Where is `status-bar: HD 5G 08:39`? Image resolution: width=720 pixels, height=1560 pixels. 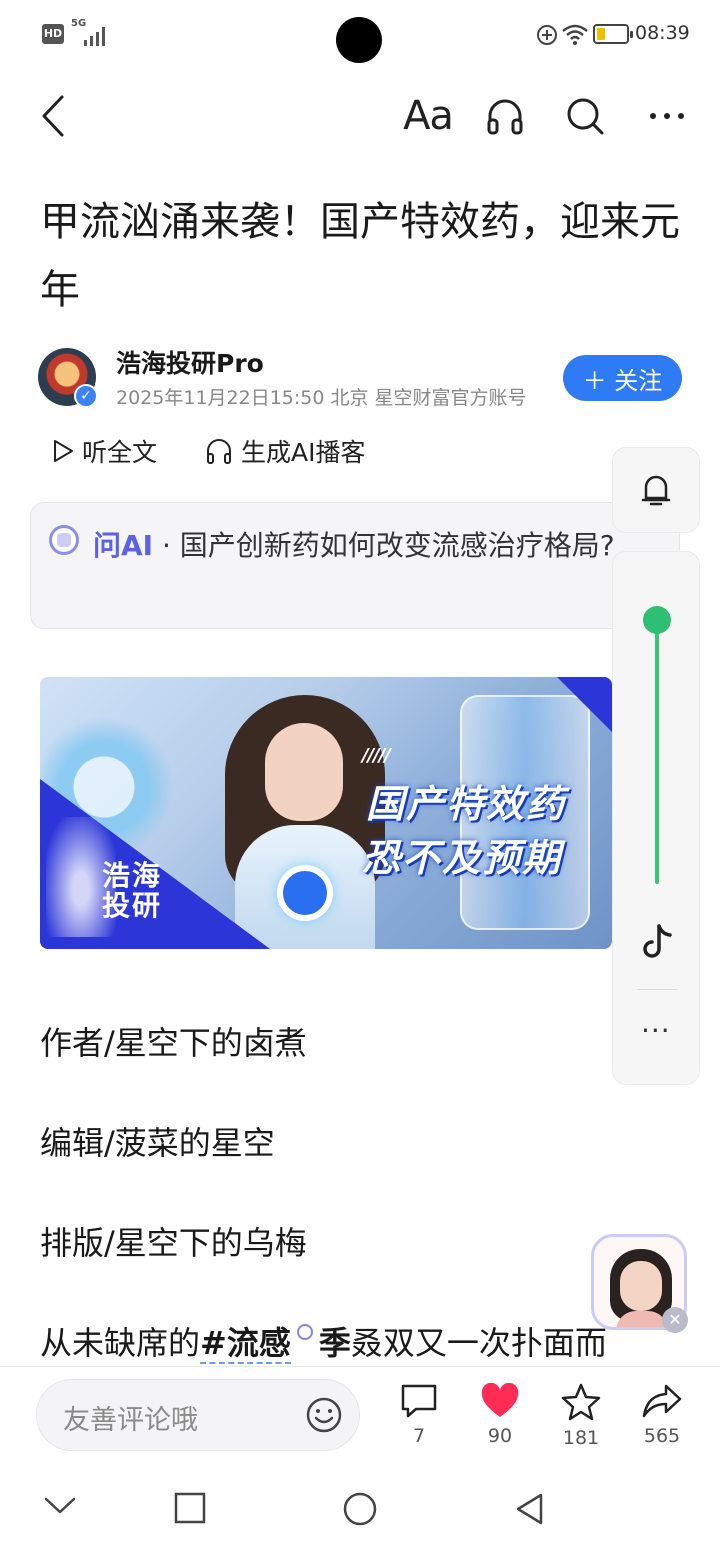 status-bar: HD 5G 08:39 is located at coordinates (360, 35).